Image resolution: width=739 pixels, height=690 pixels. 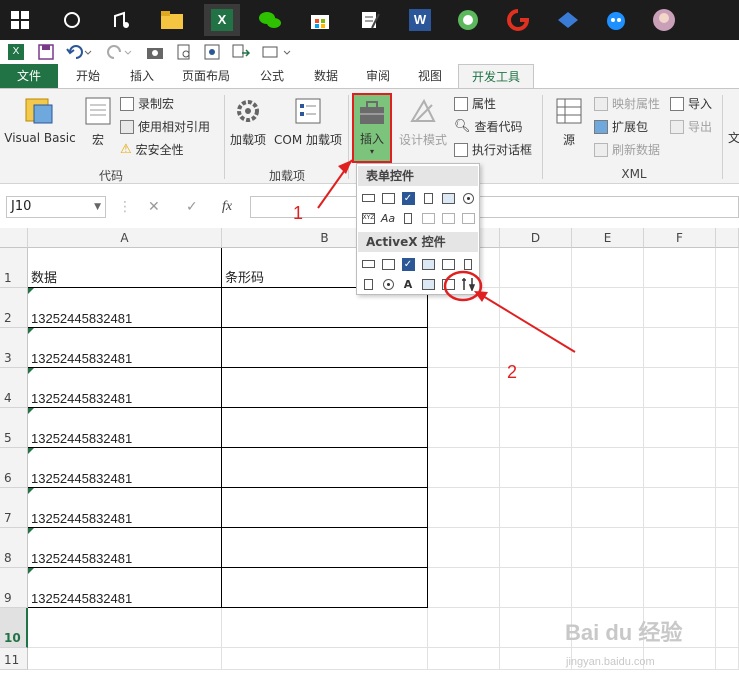 I want to click on annotation-overlay, so click(x=446, y=256).